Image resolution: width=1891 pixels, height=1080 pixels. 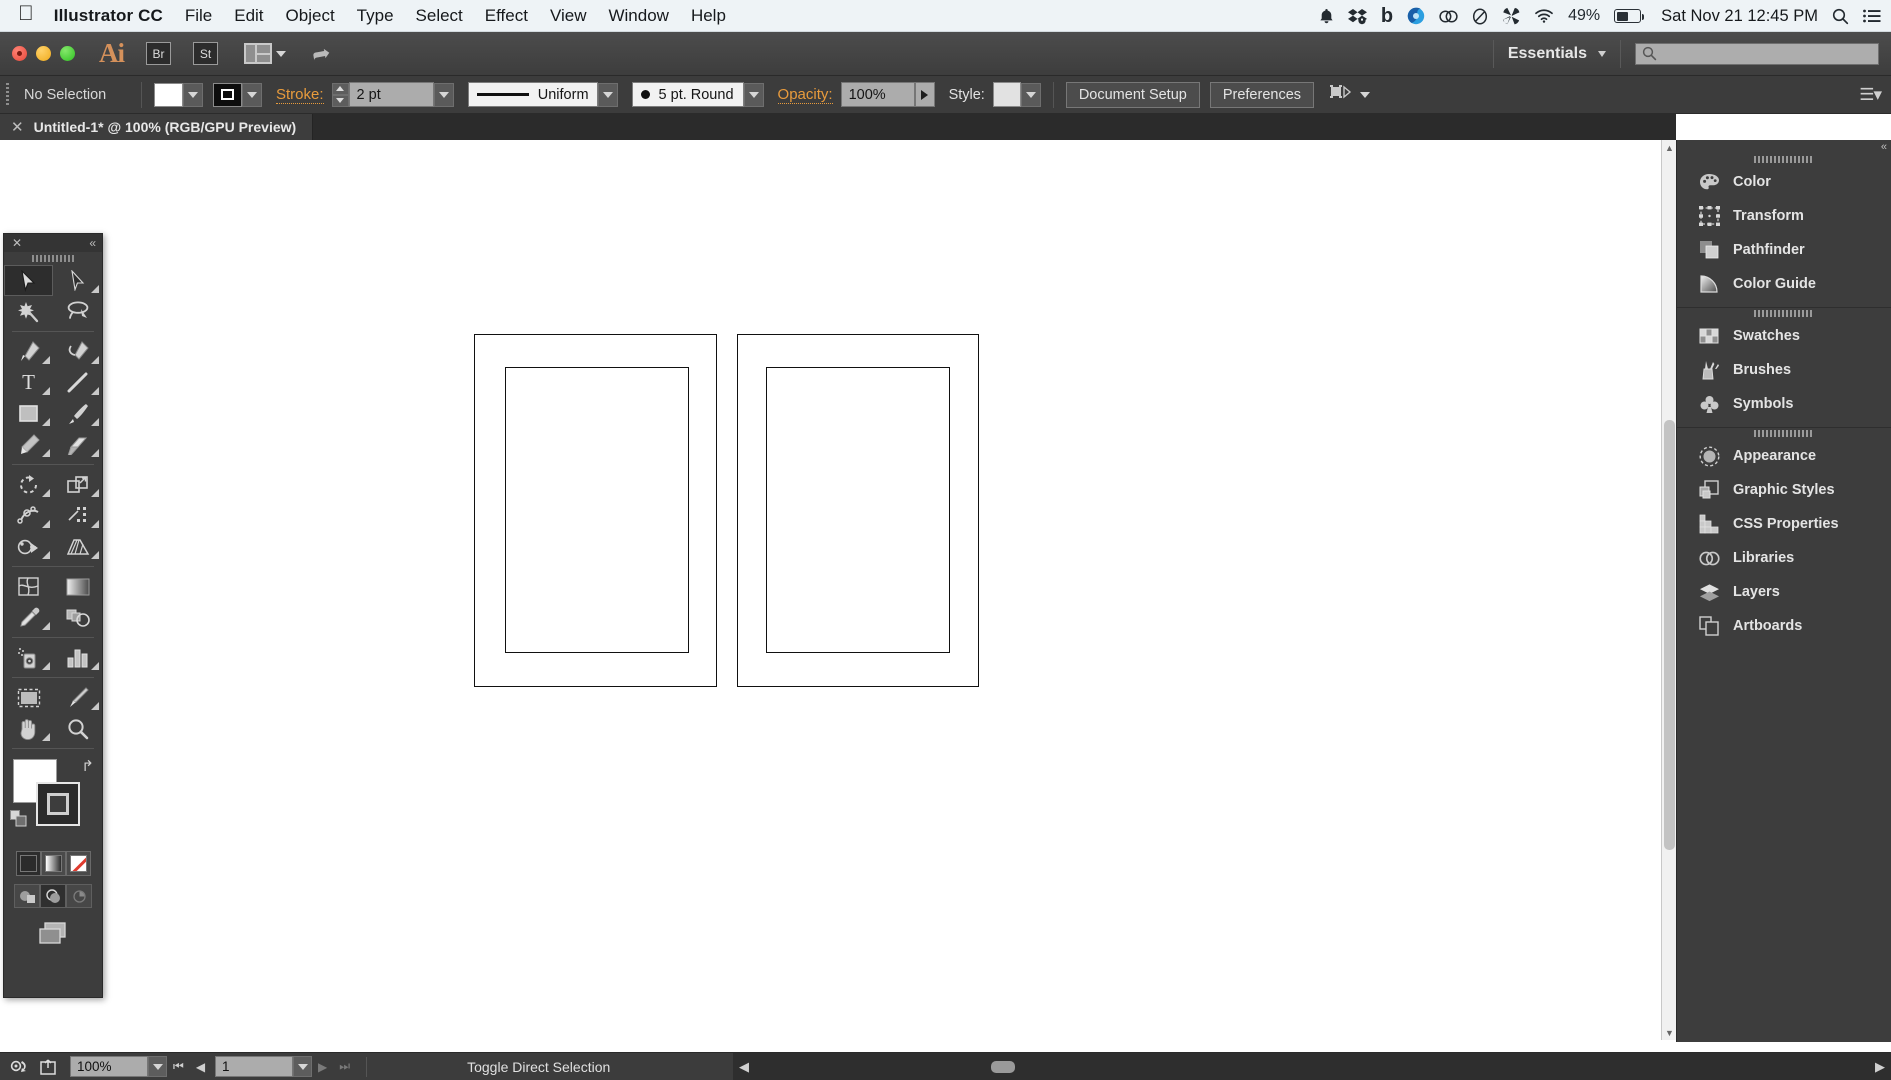 I want to click on chevron-down-icon, so click(x=1602, y=53).